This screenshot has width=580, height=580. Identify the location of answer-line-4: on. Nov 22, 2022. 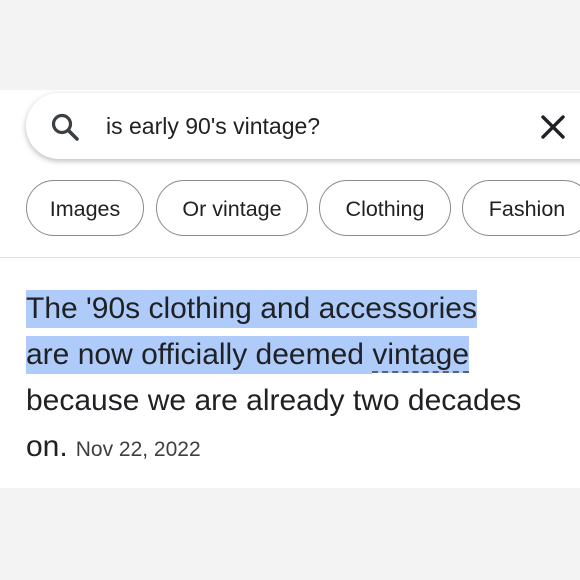
(303, 448).